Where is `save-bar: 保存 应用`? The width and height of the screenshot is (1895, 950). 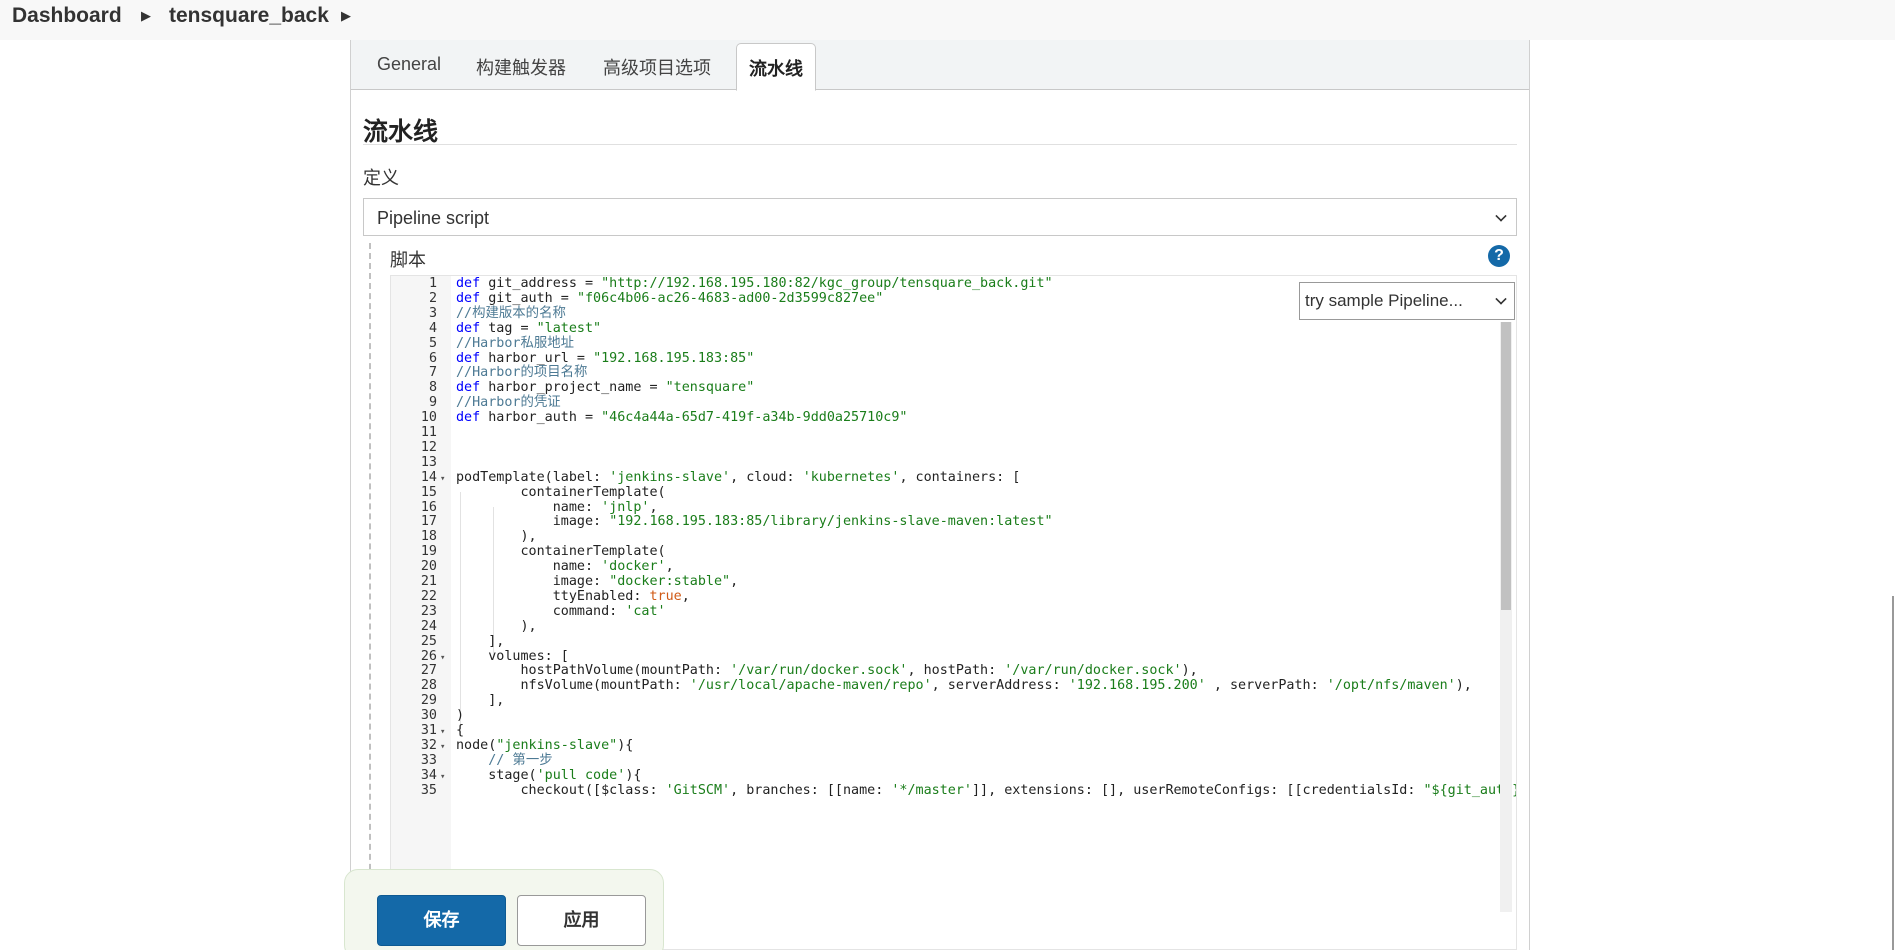 save-bar: 保存 应用 is located at coordinates (504, 909).